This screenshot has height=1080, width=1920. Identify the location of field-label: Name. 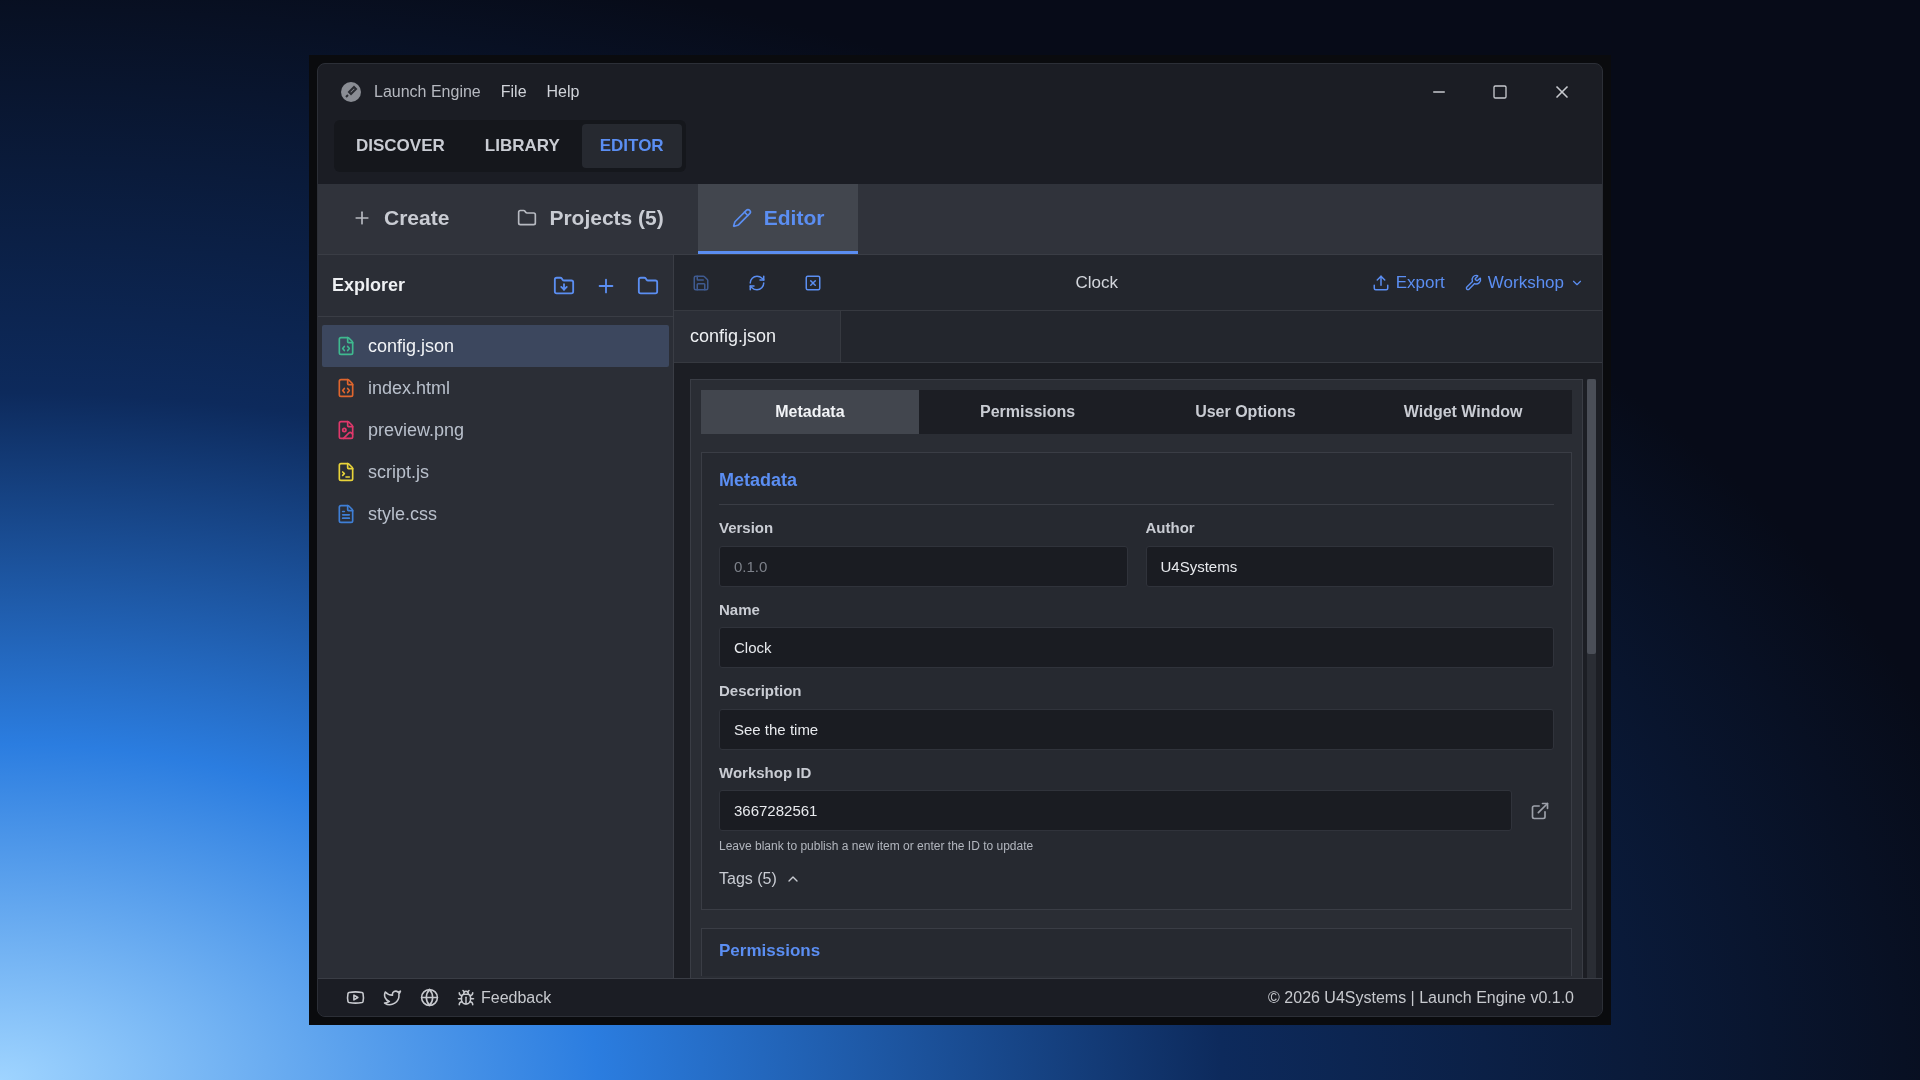
(740, 609).